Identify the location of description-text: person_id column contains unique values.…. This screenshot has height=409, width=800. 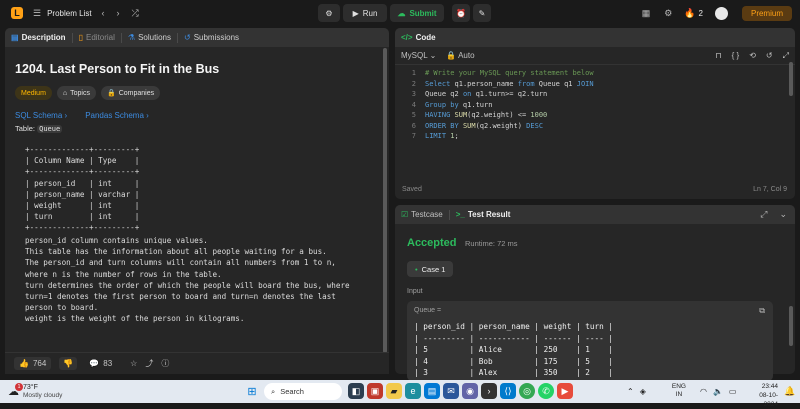
(187, 280).